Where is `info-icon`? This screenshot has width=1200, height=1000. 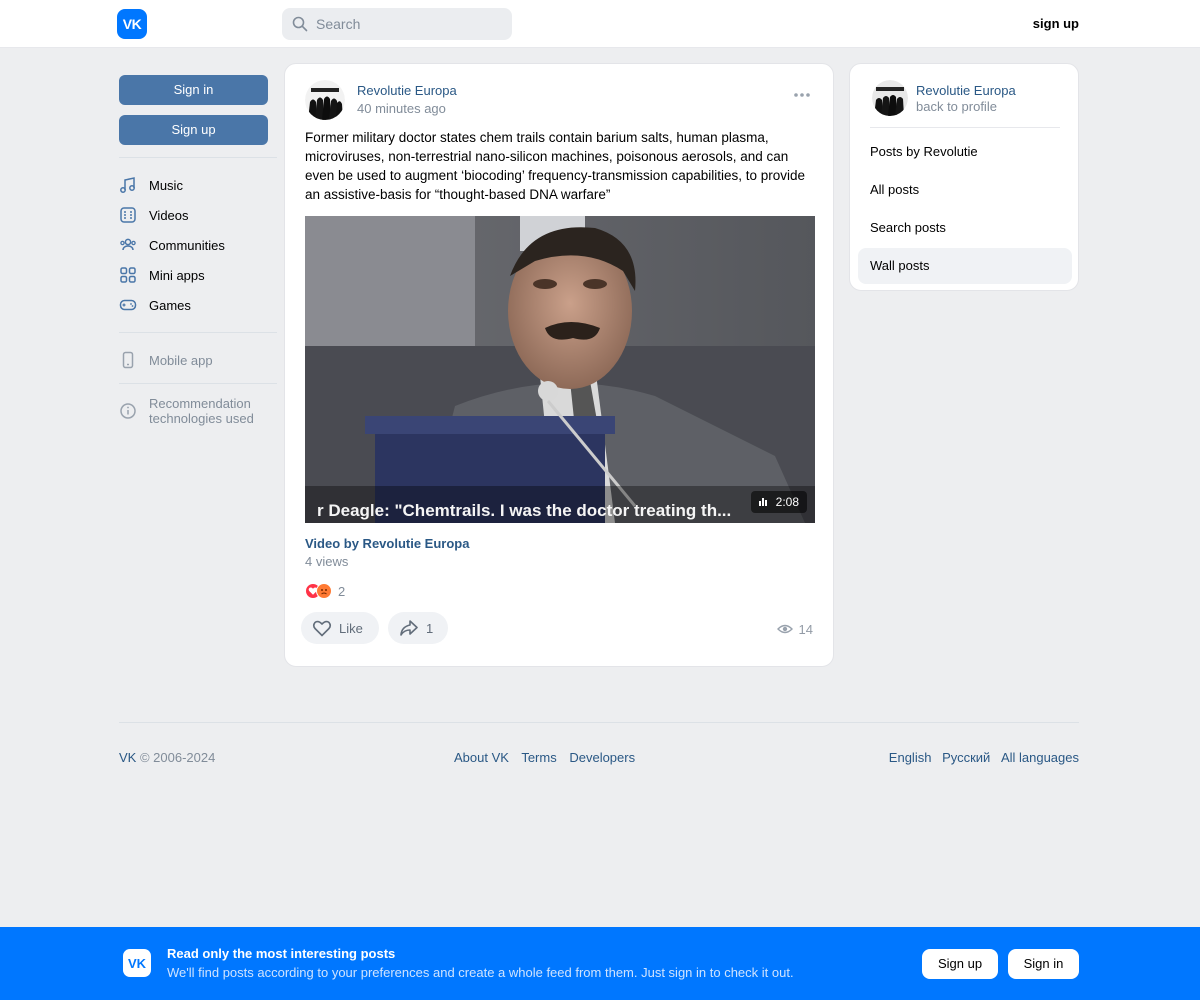 info-icon is located at coordinates (128, 411).